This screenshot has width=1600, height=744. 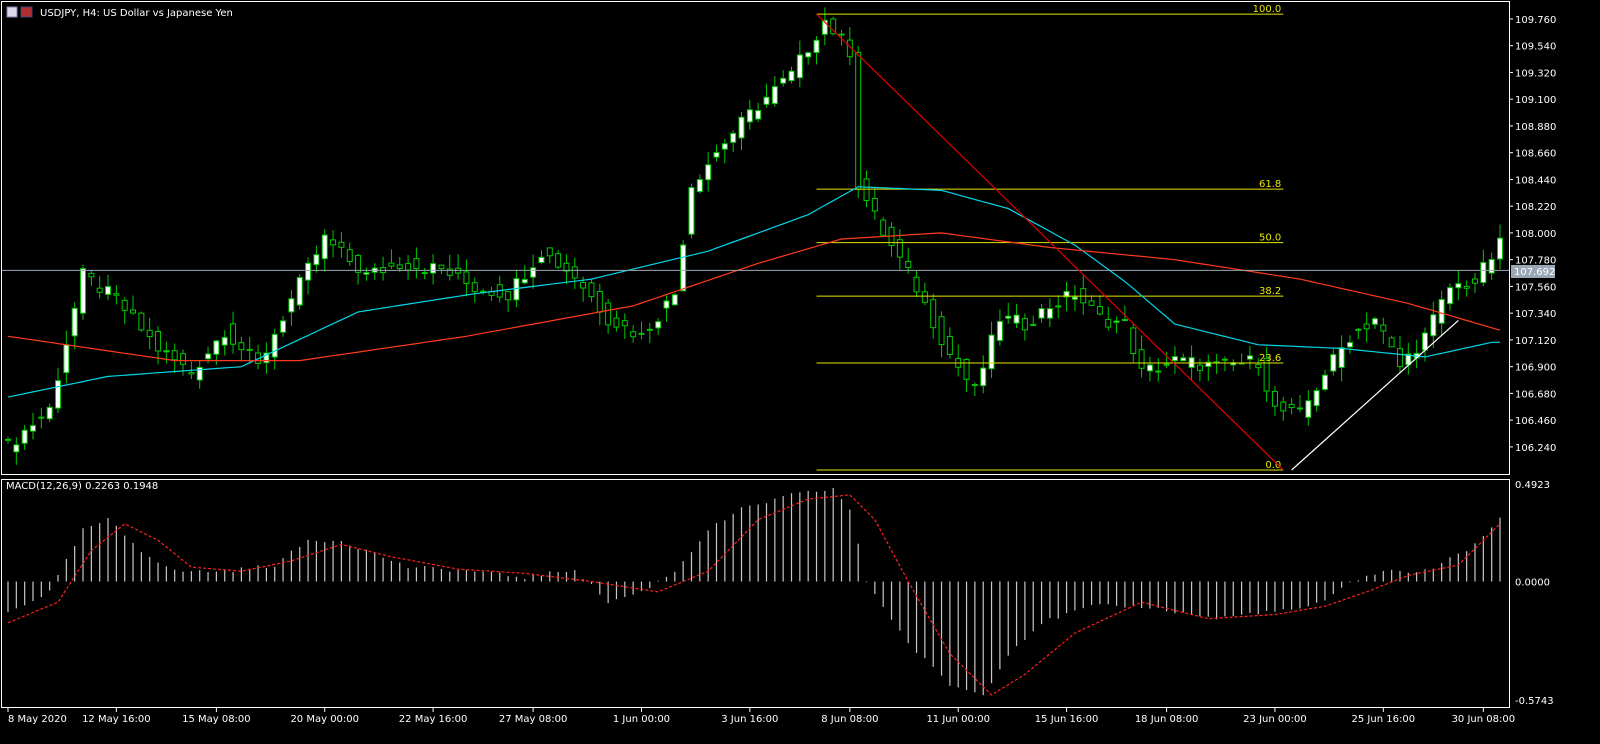 What do you see at coordinates (82, 486) in the screenshot?
I see `macd-label: MACD(12,26,9) 0.2263 0.1948` at bounding box center [82, 486].